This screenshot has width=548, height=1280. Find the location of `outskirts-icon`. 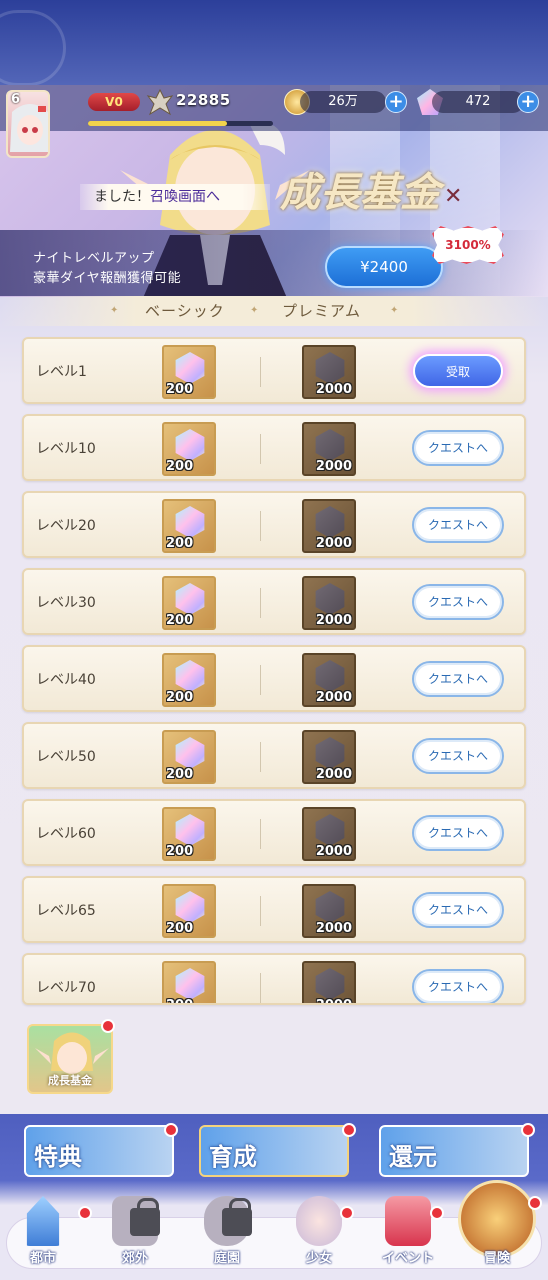

outskirts-icon is located at coordinates (136, 1221).